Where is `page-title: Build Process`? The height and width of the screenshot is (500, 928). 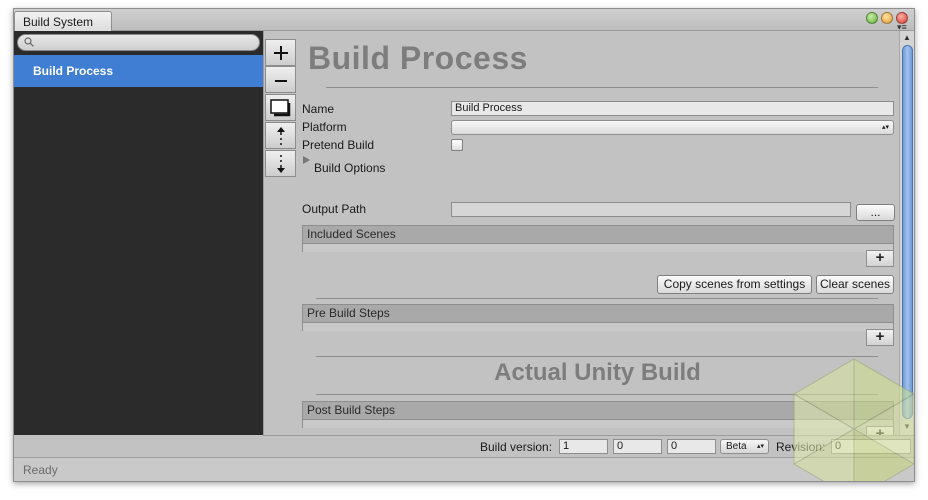 page-title: Build Process is located at coordinates (418, 58).